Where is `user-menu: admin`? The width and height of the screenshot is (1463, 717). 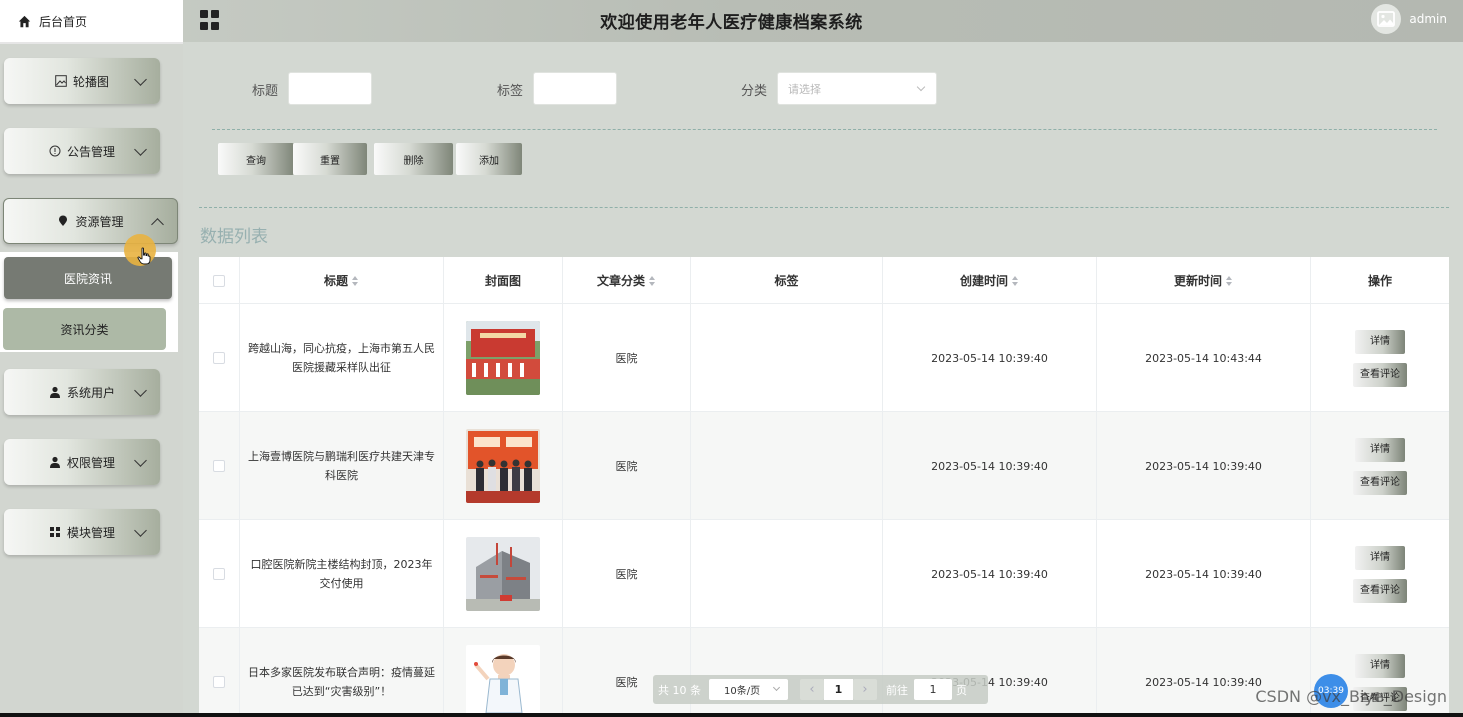 user-menu: admin is located at coordinates (1409, 19).